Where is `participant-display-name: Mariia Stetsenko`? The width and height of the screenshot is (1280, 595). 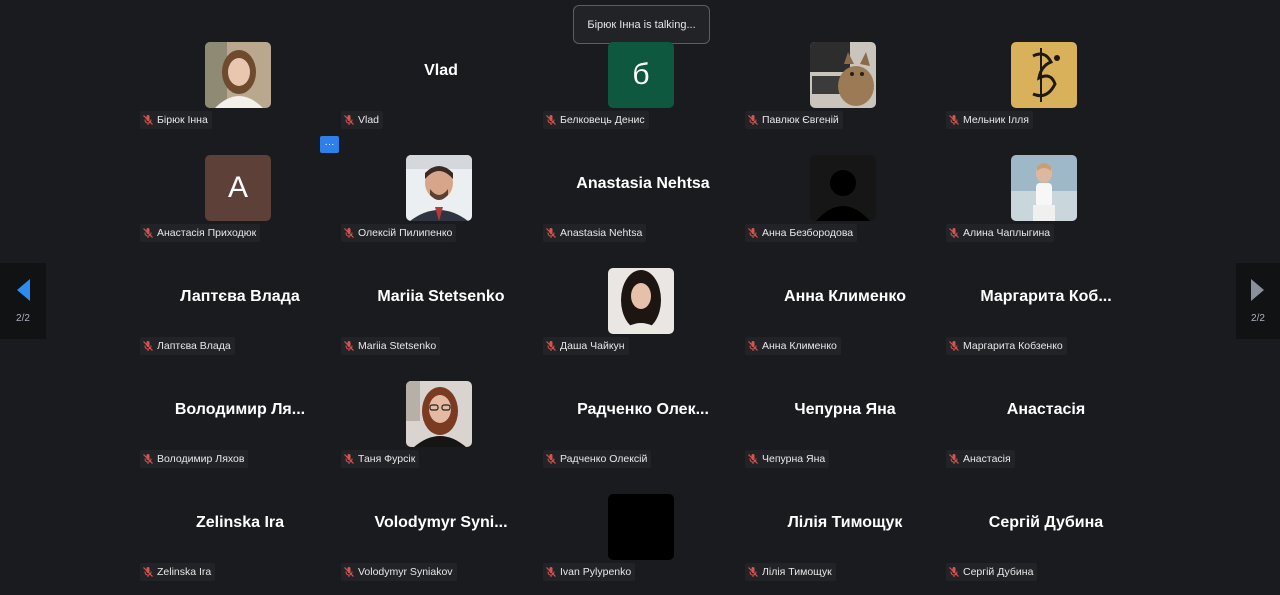 participant-display-name: Mariia Stetsenko is located at coordinates (441, 296).